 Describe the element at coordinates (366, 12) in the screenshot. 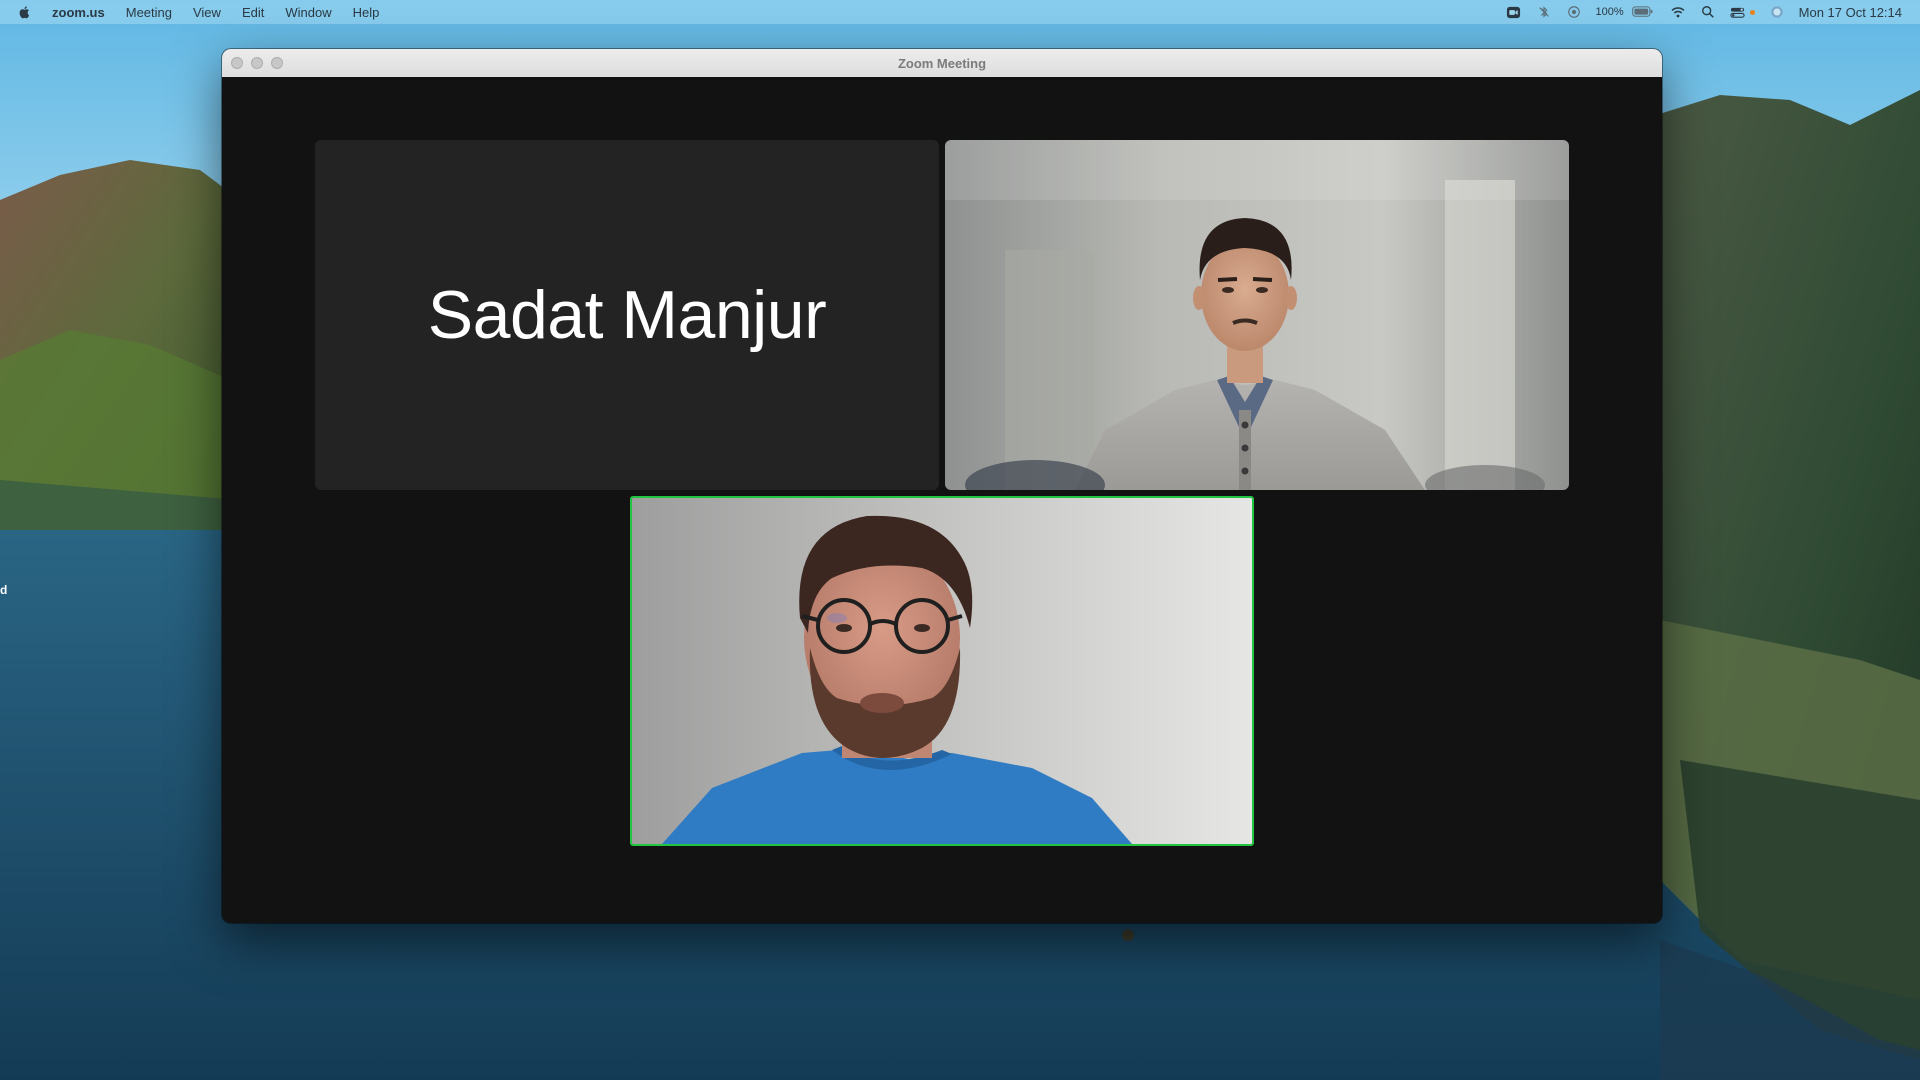

I see `menu-help: Help` at that location.